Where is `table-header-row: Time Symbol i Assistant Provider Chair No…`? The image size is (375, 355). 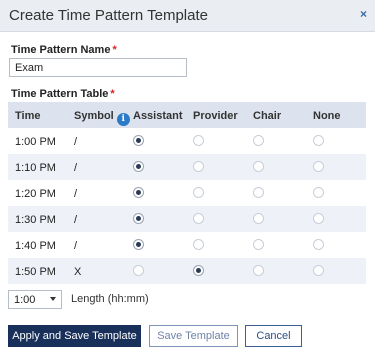 table-header-row: Time Symbol i Assistant Provider Chair No… is located at coordinates (187, 115).